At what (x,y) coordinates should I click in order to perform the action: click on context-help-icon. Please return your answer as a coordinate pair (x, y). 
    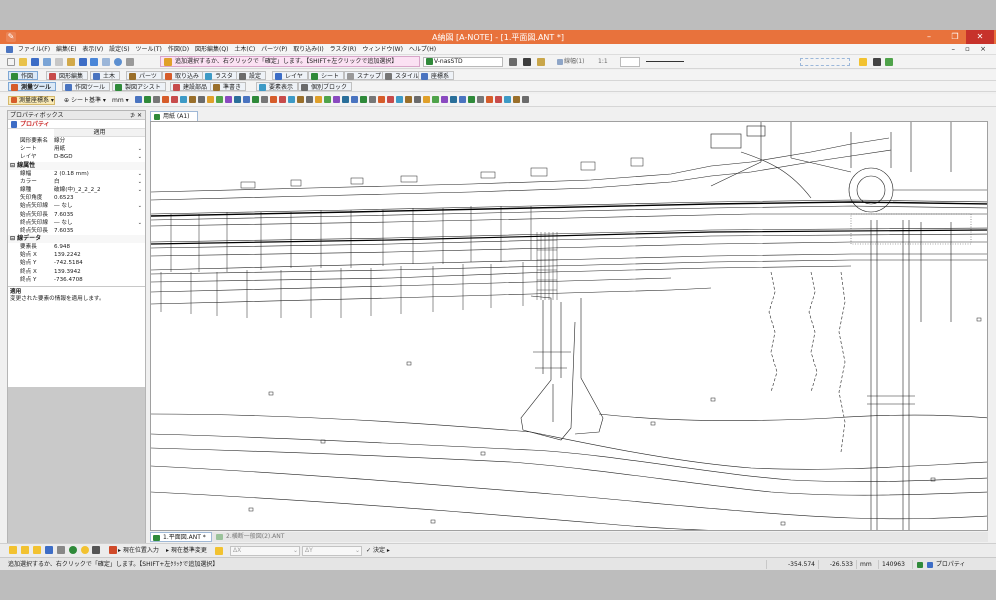
    Looking at the image, I should click on (130, 62).